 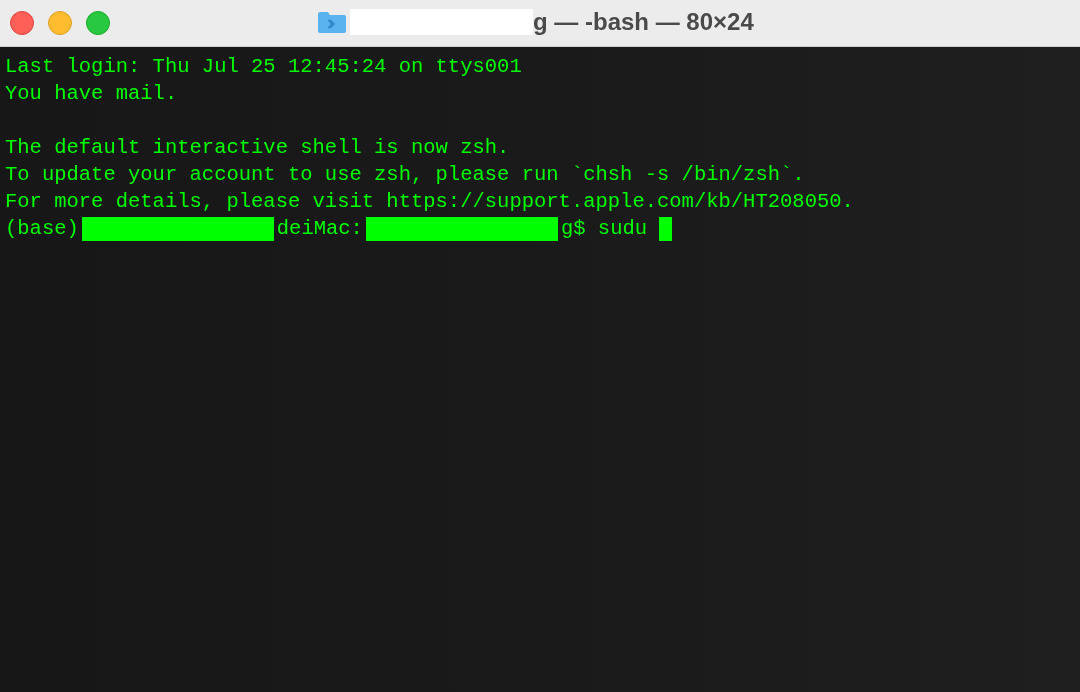 I want to click on minimize-button, so click(x=60, y=23).